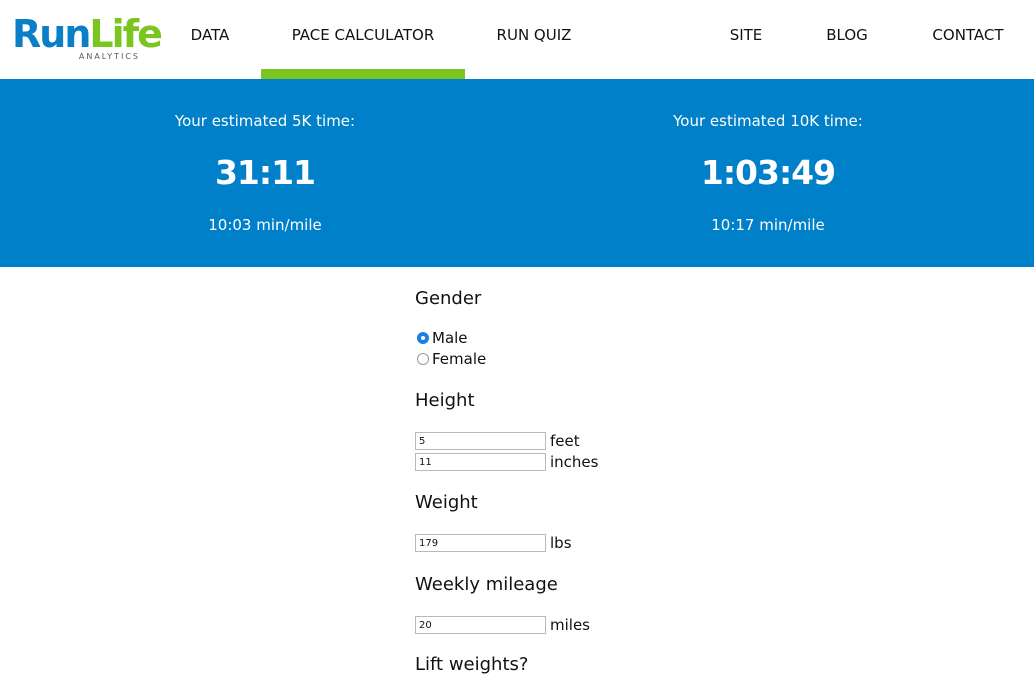 Image resolution: width=1034 pixels, height=675 pixels. What do you see at coordinates (968, 39) in the screenshot?
I see `nav-contact: CONTACT` at bounding box center [968, 39].